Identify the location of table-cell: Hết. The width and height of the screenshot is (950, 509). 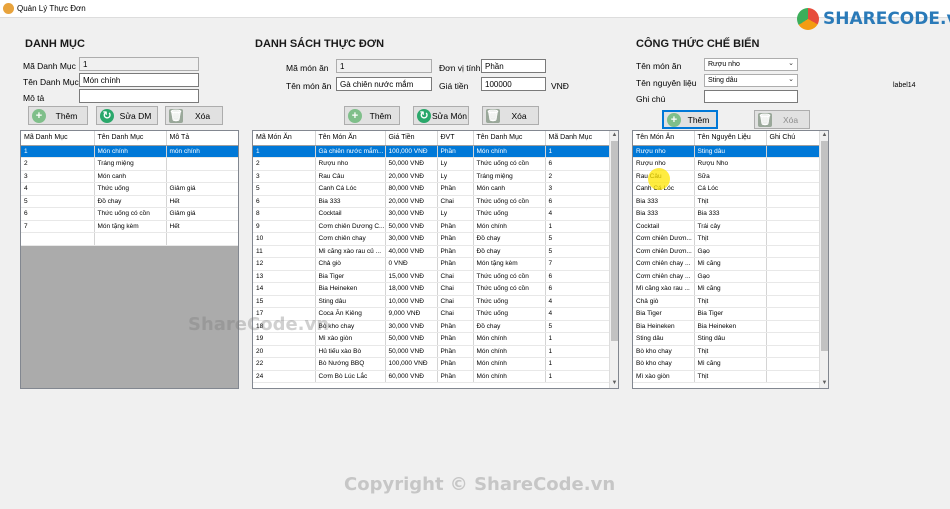
(202, 201).